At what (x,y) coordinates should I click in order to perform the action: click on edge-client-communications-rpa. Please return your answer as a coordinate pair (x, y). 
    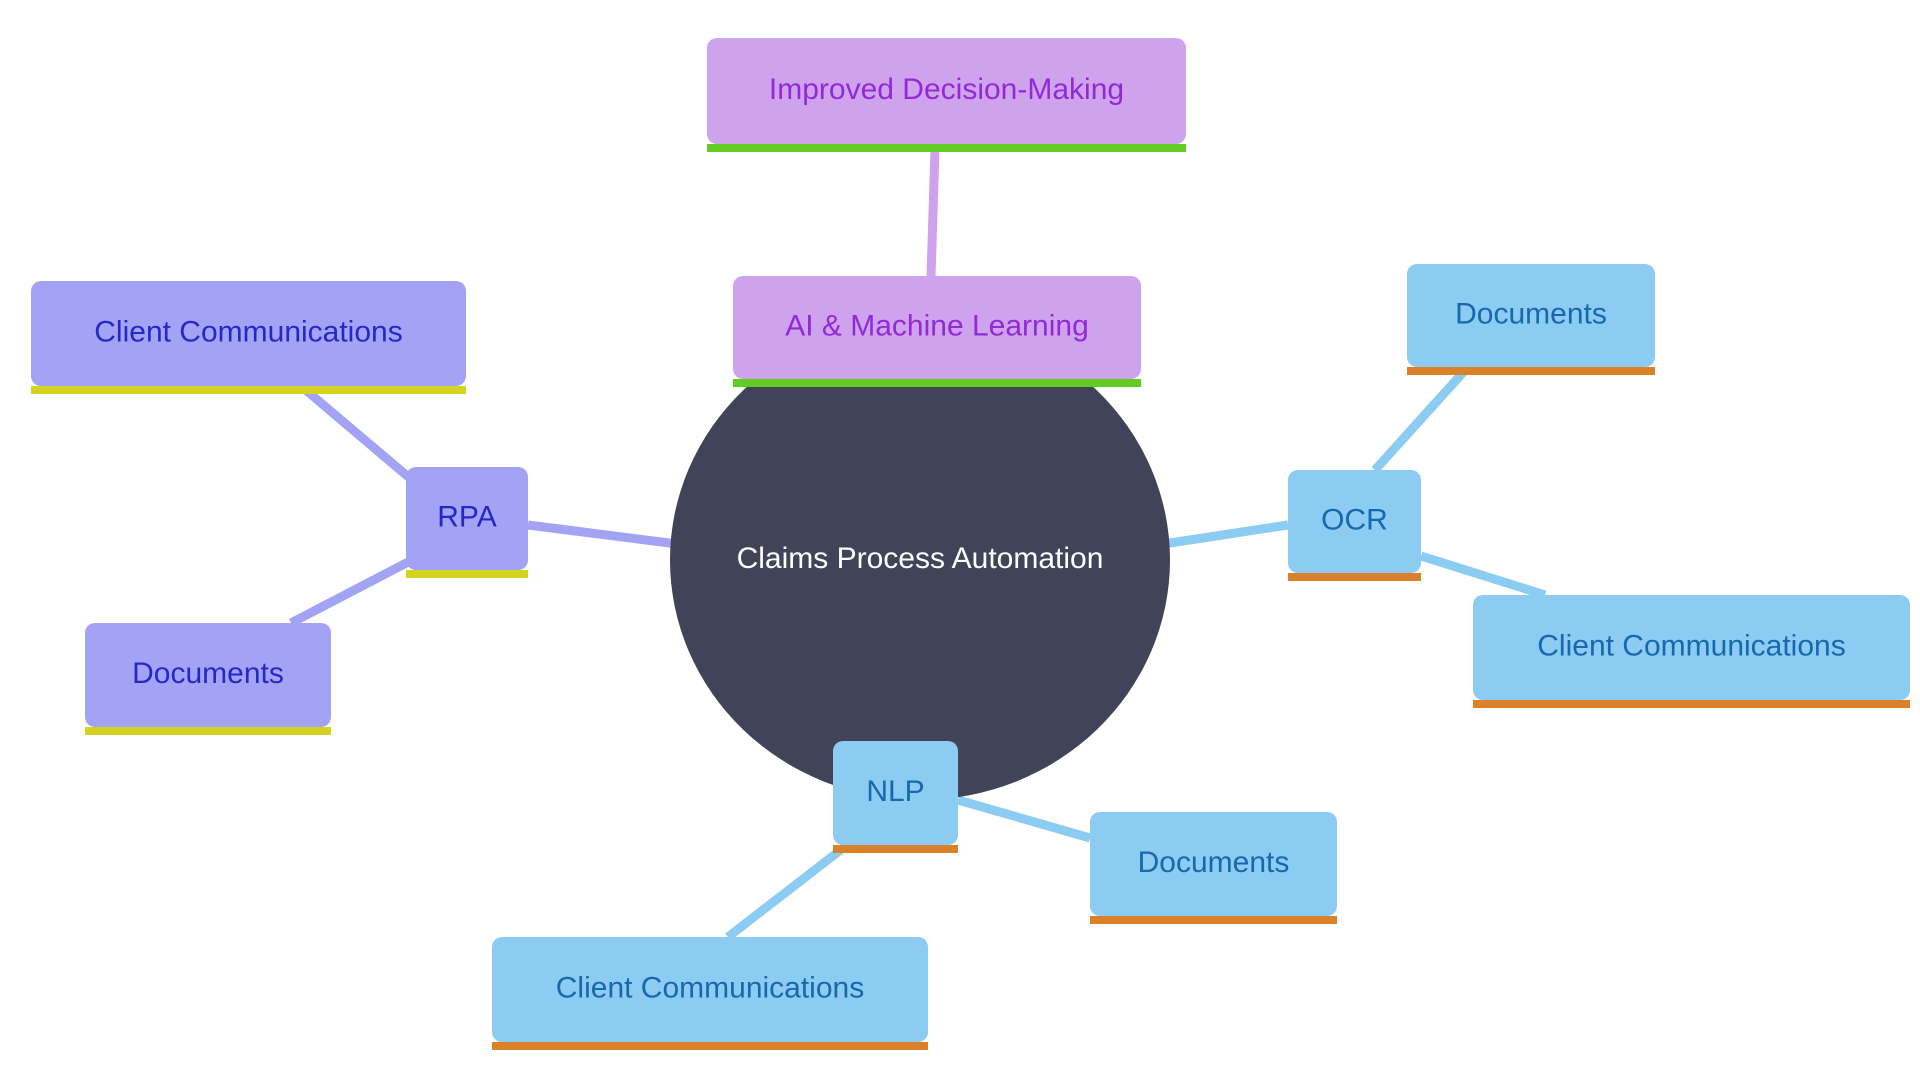
    Looking at the image, I should click on (356, 433).